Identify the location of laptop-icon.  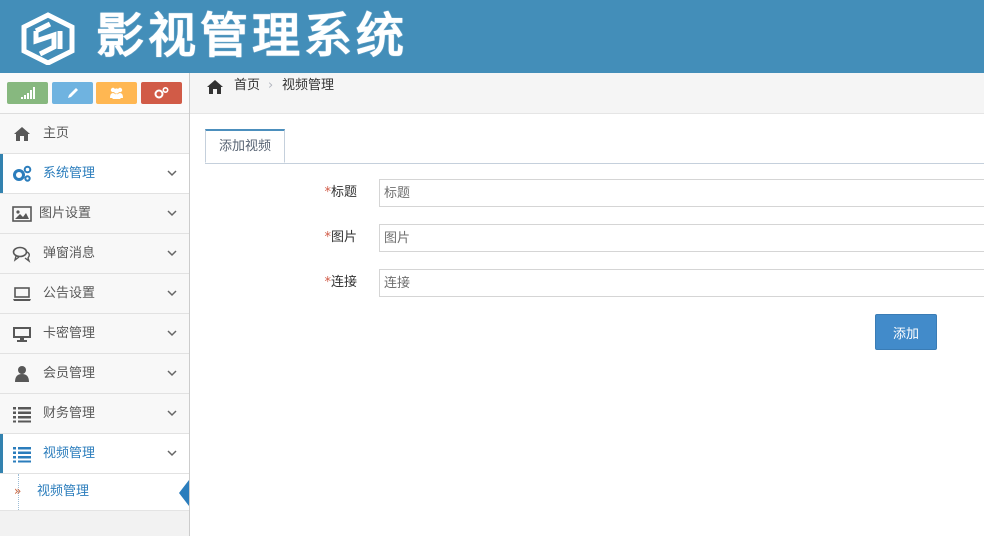
(22, 294).